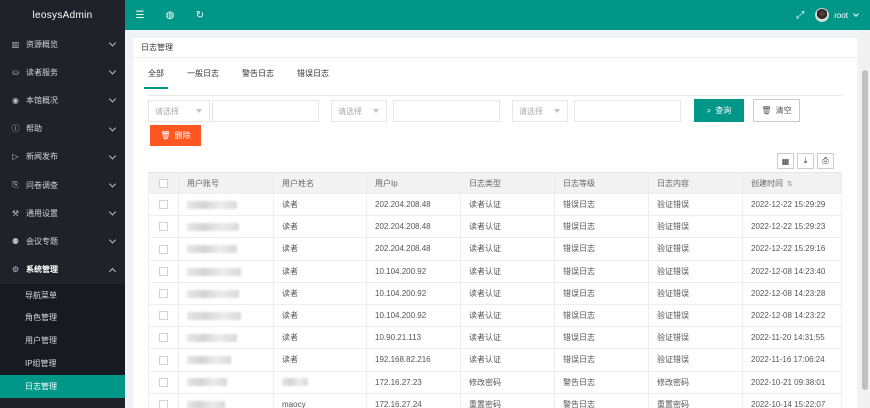 The image size is (870, 408). I want to click on search-button-label: 查询, so click(723, 110).